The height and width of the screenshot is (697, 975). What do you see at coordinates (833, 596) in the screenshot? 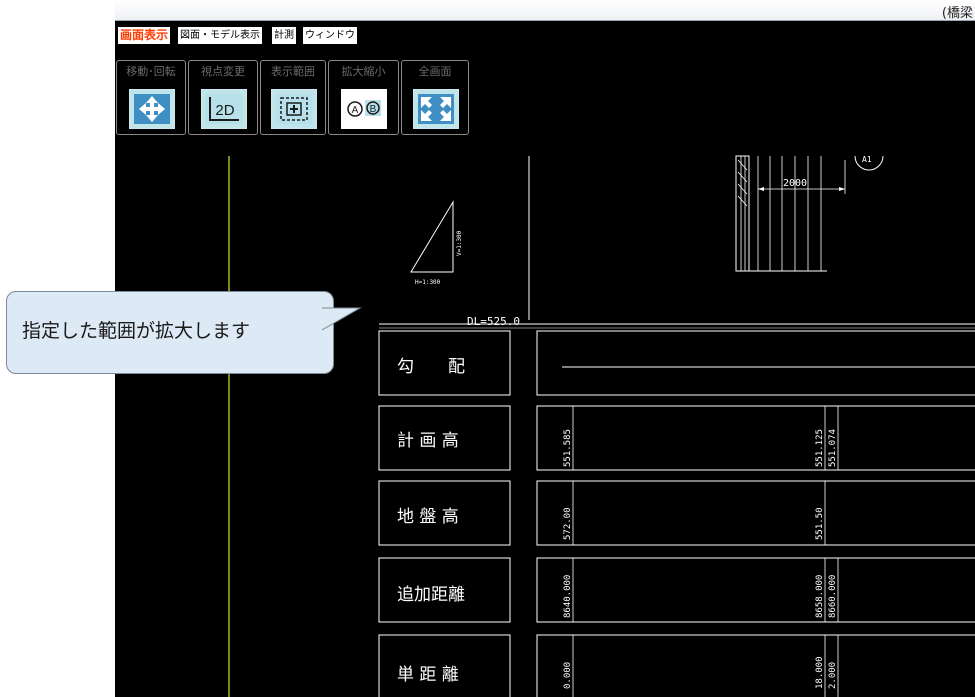
I see `added-distance-value: 8660.000` at bounding box center [833, 596].